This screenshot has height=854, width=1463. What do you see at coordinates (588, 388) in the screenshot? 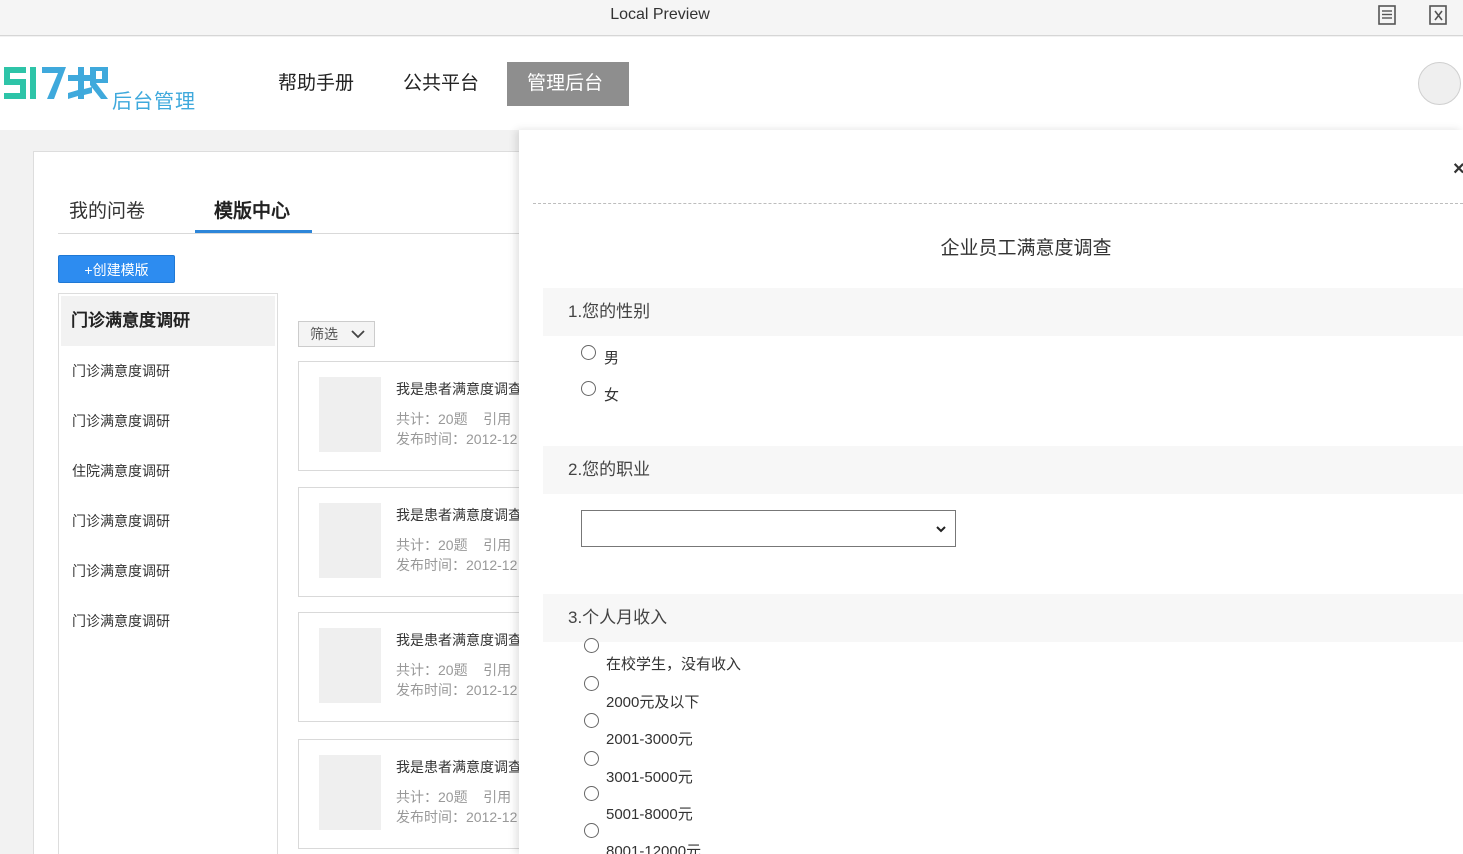
I see `radio-female` at bounding box center [588, 388].